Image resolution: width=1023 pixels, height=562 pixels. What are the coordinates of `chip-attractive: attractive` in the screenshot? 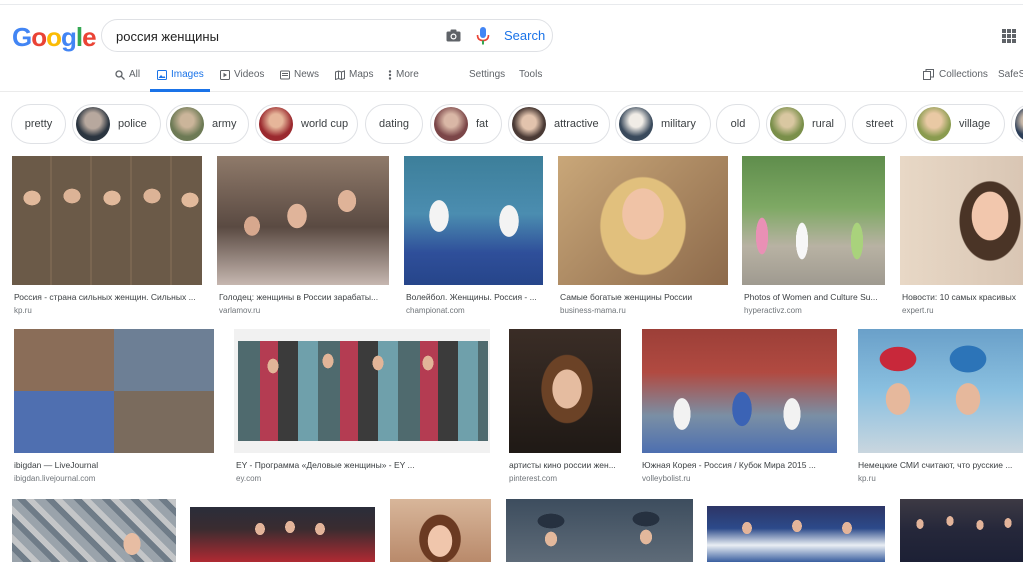 It's located at (559, 124).